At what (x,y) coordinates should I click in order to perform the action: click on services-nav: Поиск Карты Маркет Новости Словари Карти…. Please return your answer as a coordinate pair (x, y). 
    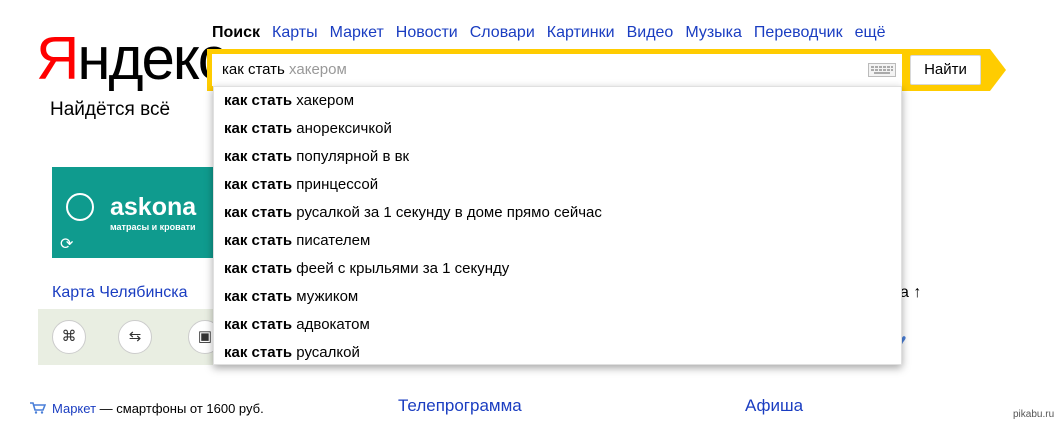
    Looking at the image, I should click on (555, 33).